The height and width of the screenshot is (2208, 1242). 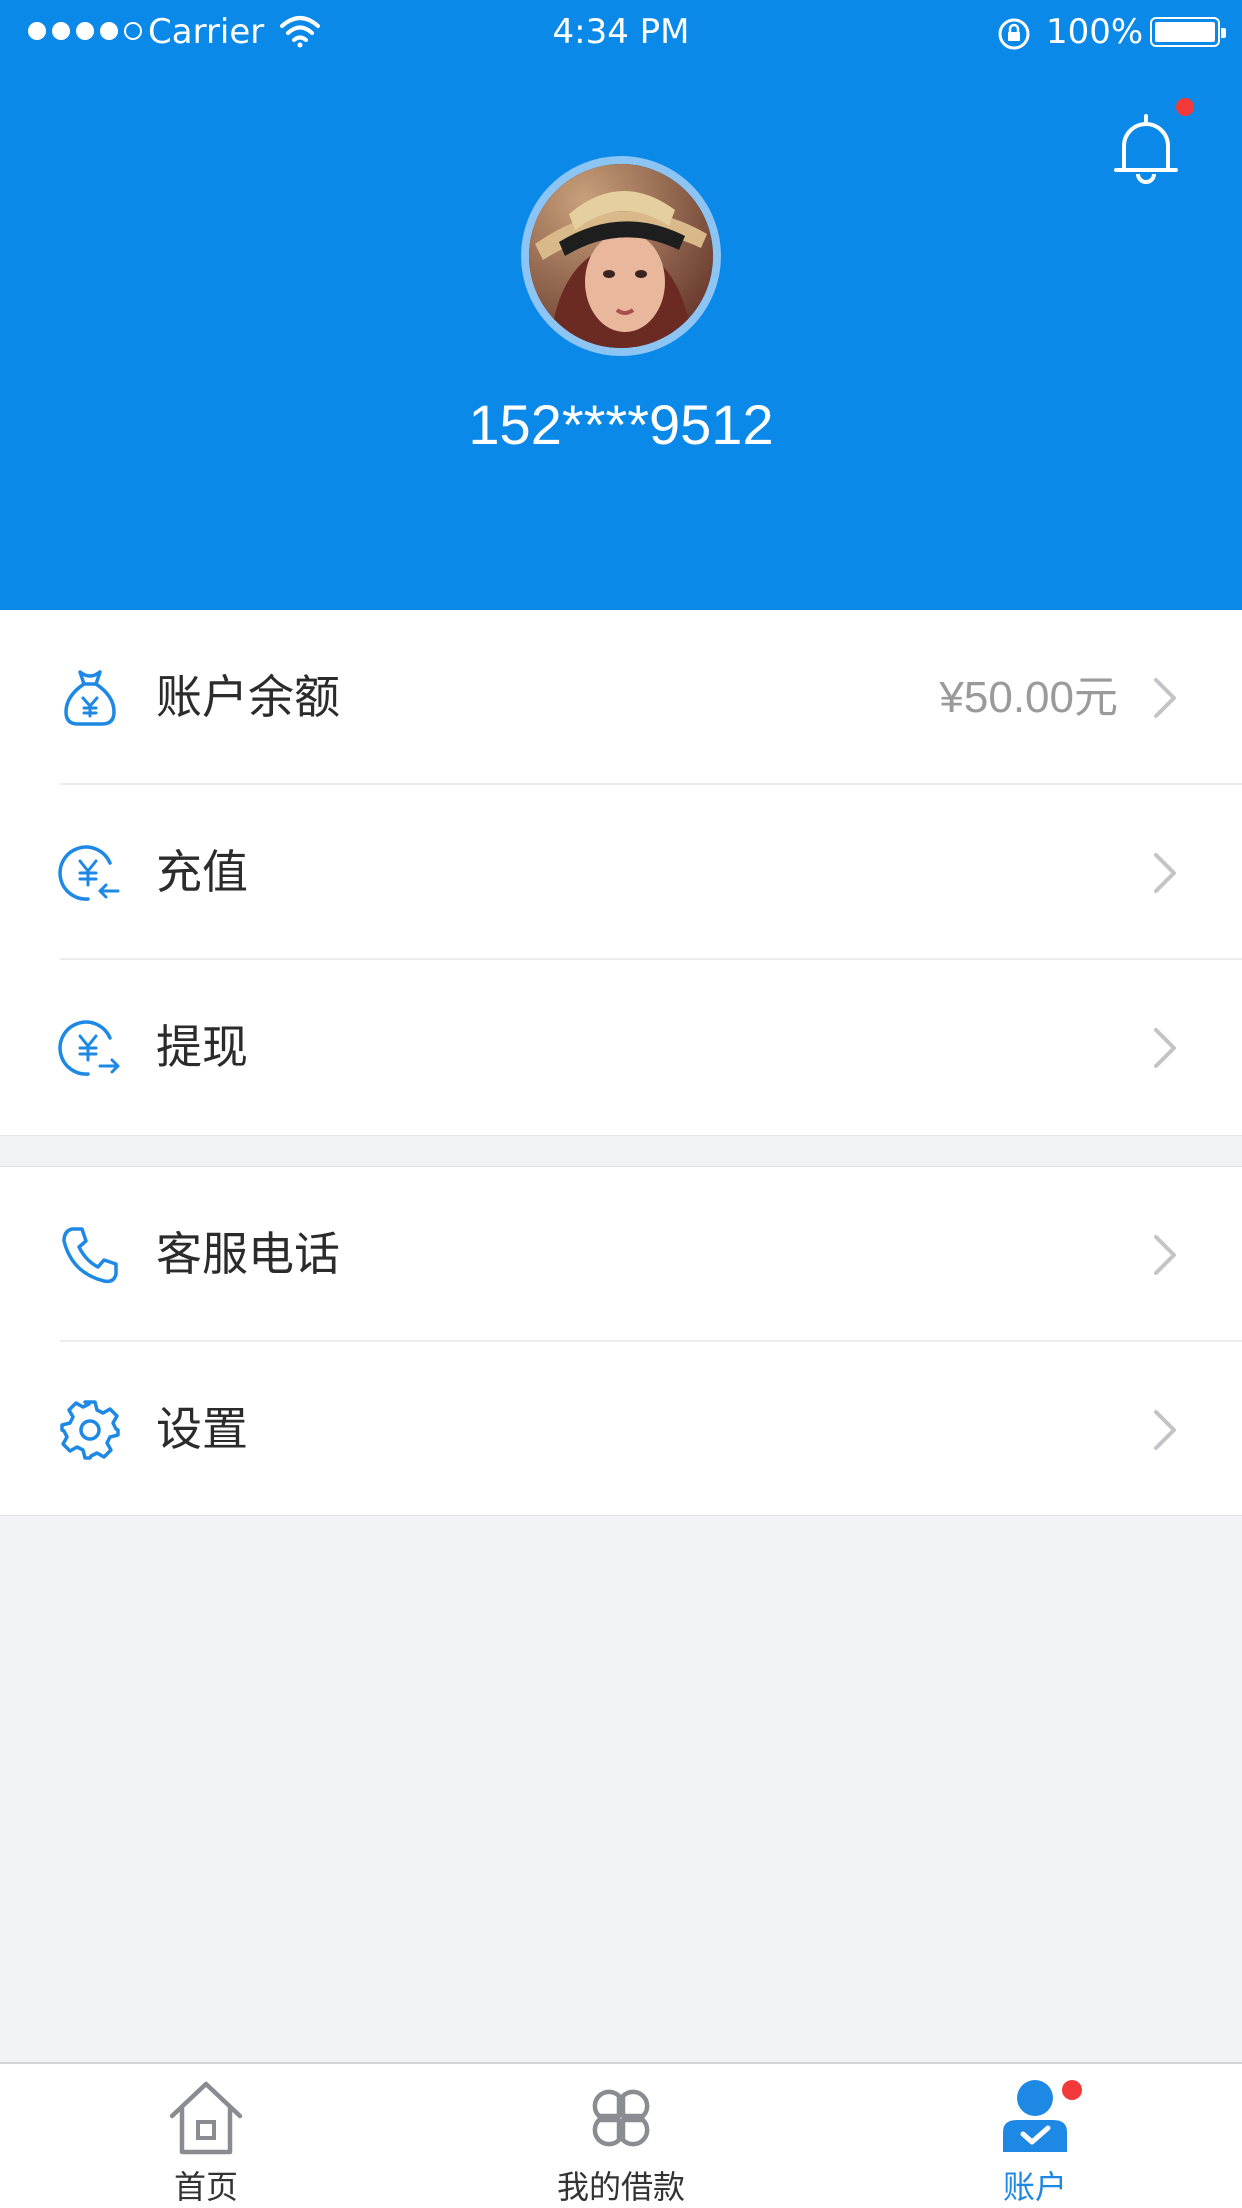 What do you see at coordinates (205, 2187) in the screenshot?
I see `tab-label: 首页` at bounding box center [205, 2187].